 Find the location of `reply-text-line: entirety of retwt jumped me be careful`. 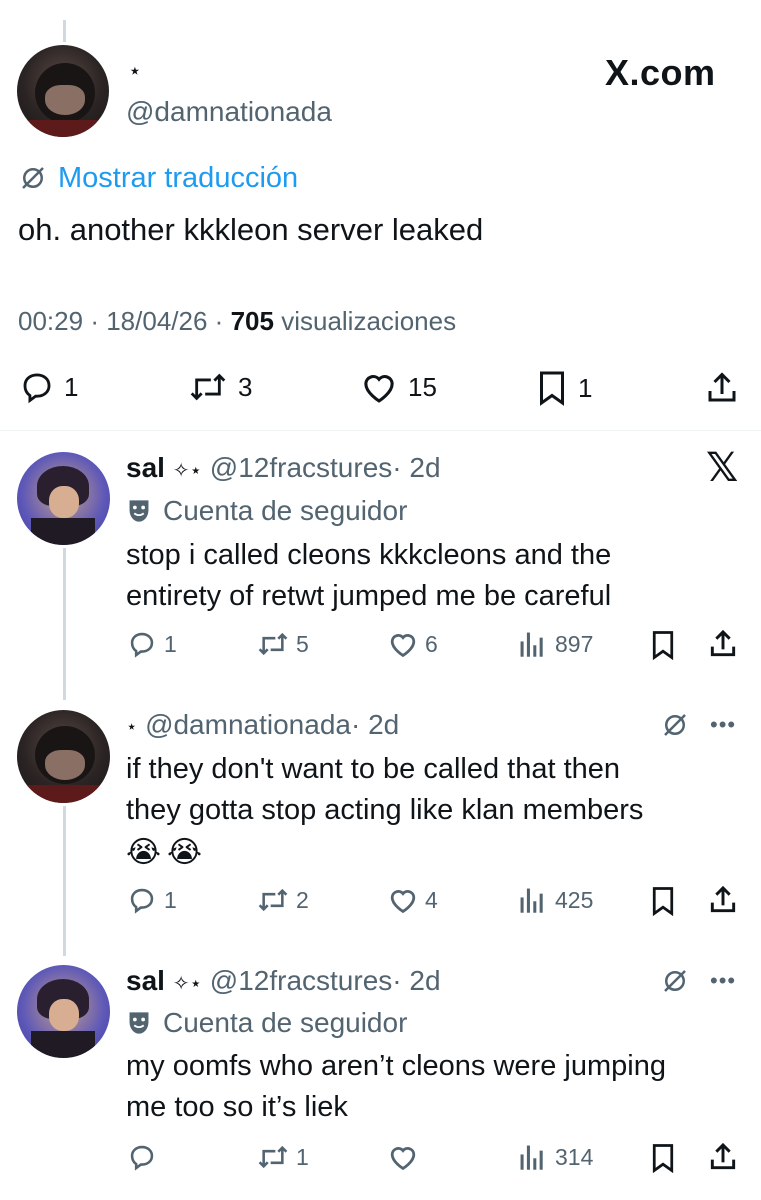

reply-text-line: entirety of retwt jumped me be careful is located at coordinates (369, 596).